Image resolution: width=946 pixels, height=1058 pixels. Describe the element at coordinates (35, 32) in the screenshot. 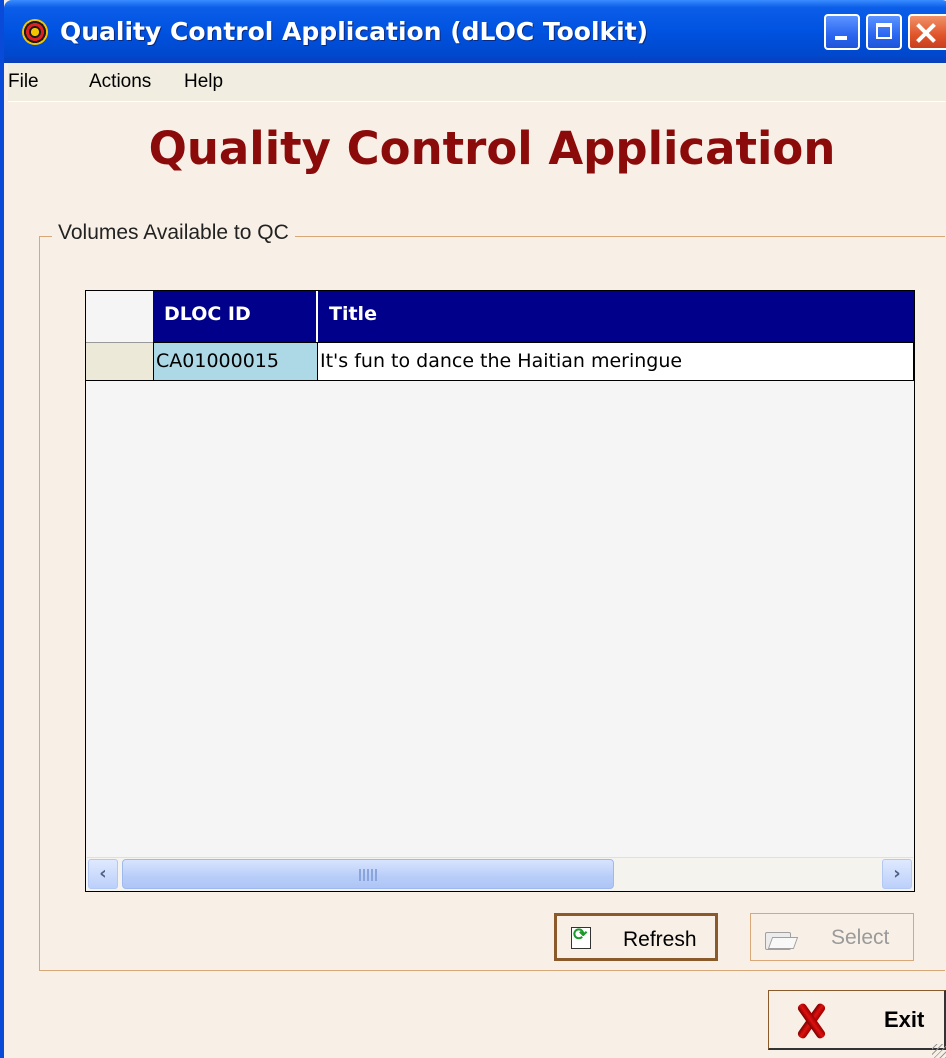

I see `target-icon` at that location.